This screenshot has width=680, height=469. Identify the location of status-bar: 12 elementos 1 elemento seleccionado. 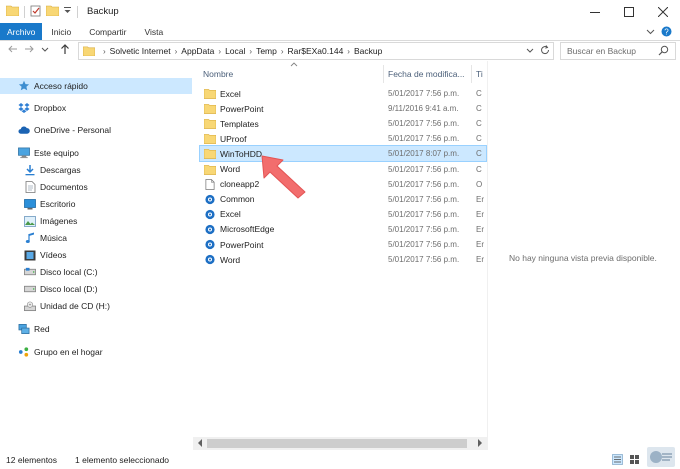
(340, 460).